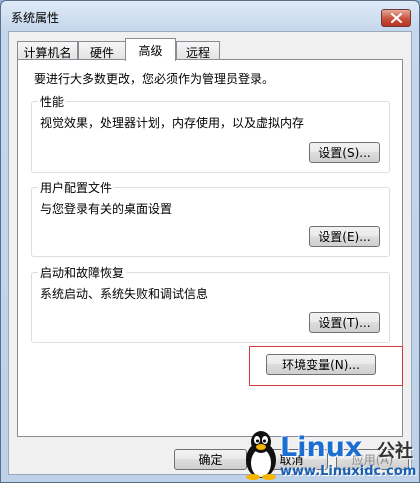 The width and height of the screenshot is (420, 483). What do you see at coordinates (172, 123) in the screenshot?
I see `performance-description: 视觉效果，处理器计划，内存使用，以及虚拟内存` at bounding box center [172, 123].